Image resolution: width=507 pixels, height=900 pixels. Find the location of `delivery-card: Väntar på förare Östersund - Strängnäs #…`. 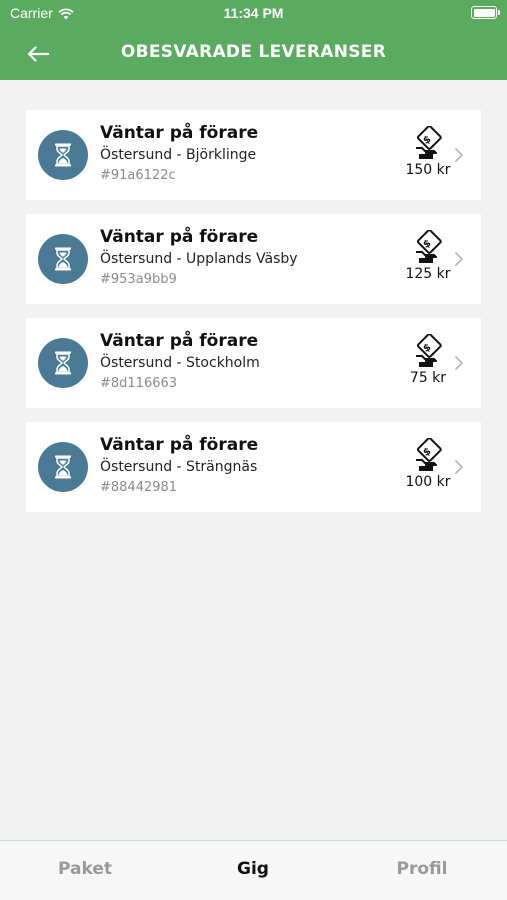

delivery-card: Väntar på förare Östersund - Strängnäs #… is located at coordinates (253, 467).